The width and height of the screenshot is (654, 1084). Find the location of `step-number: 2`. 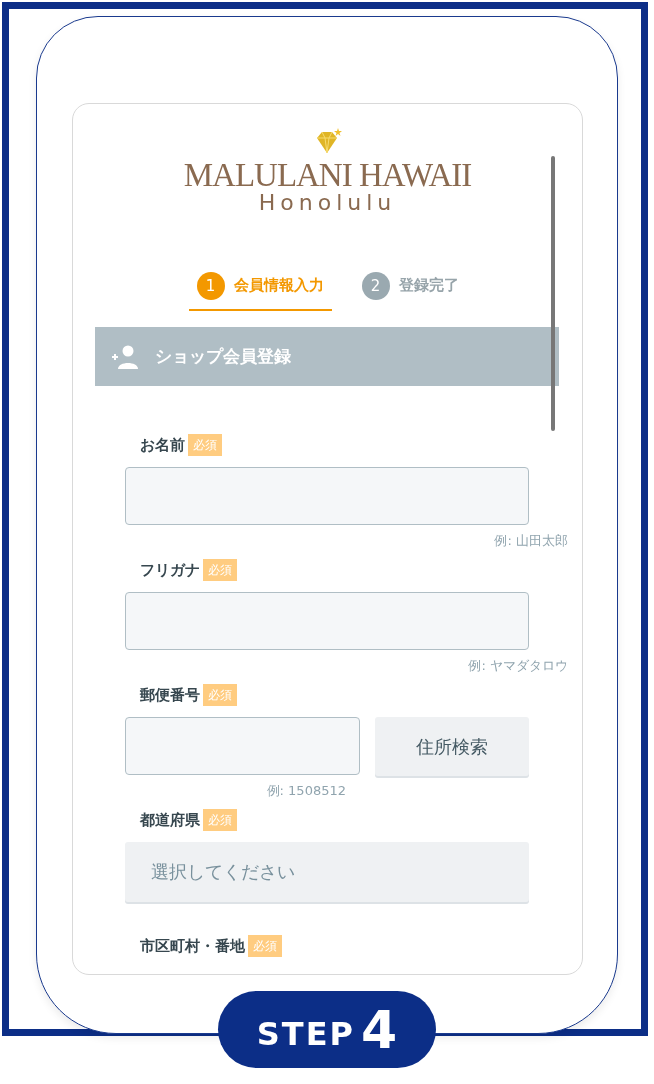

step-number: 2 is located at coordinates (375, 285).